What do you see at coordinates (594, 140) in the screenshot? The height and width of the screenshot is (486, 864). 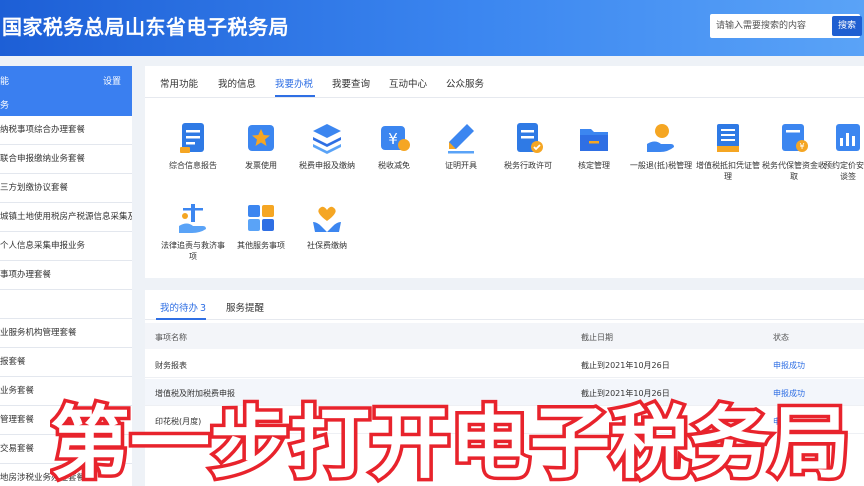 I see `folder-icon` at bounding box center [594, 140].